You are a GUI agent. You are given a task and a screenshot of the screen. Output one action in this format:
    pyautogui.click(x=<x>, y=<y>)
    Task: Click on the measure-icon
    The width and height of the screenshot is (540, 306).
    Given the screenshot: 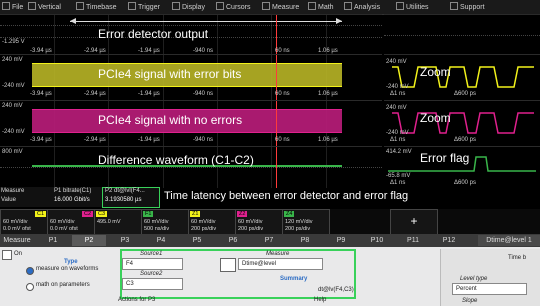 What is the action you would take?
    pyautogui.click(x=266, y=6)
    